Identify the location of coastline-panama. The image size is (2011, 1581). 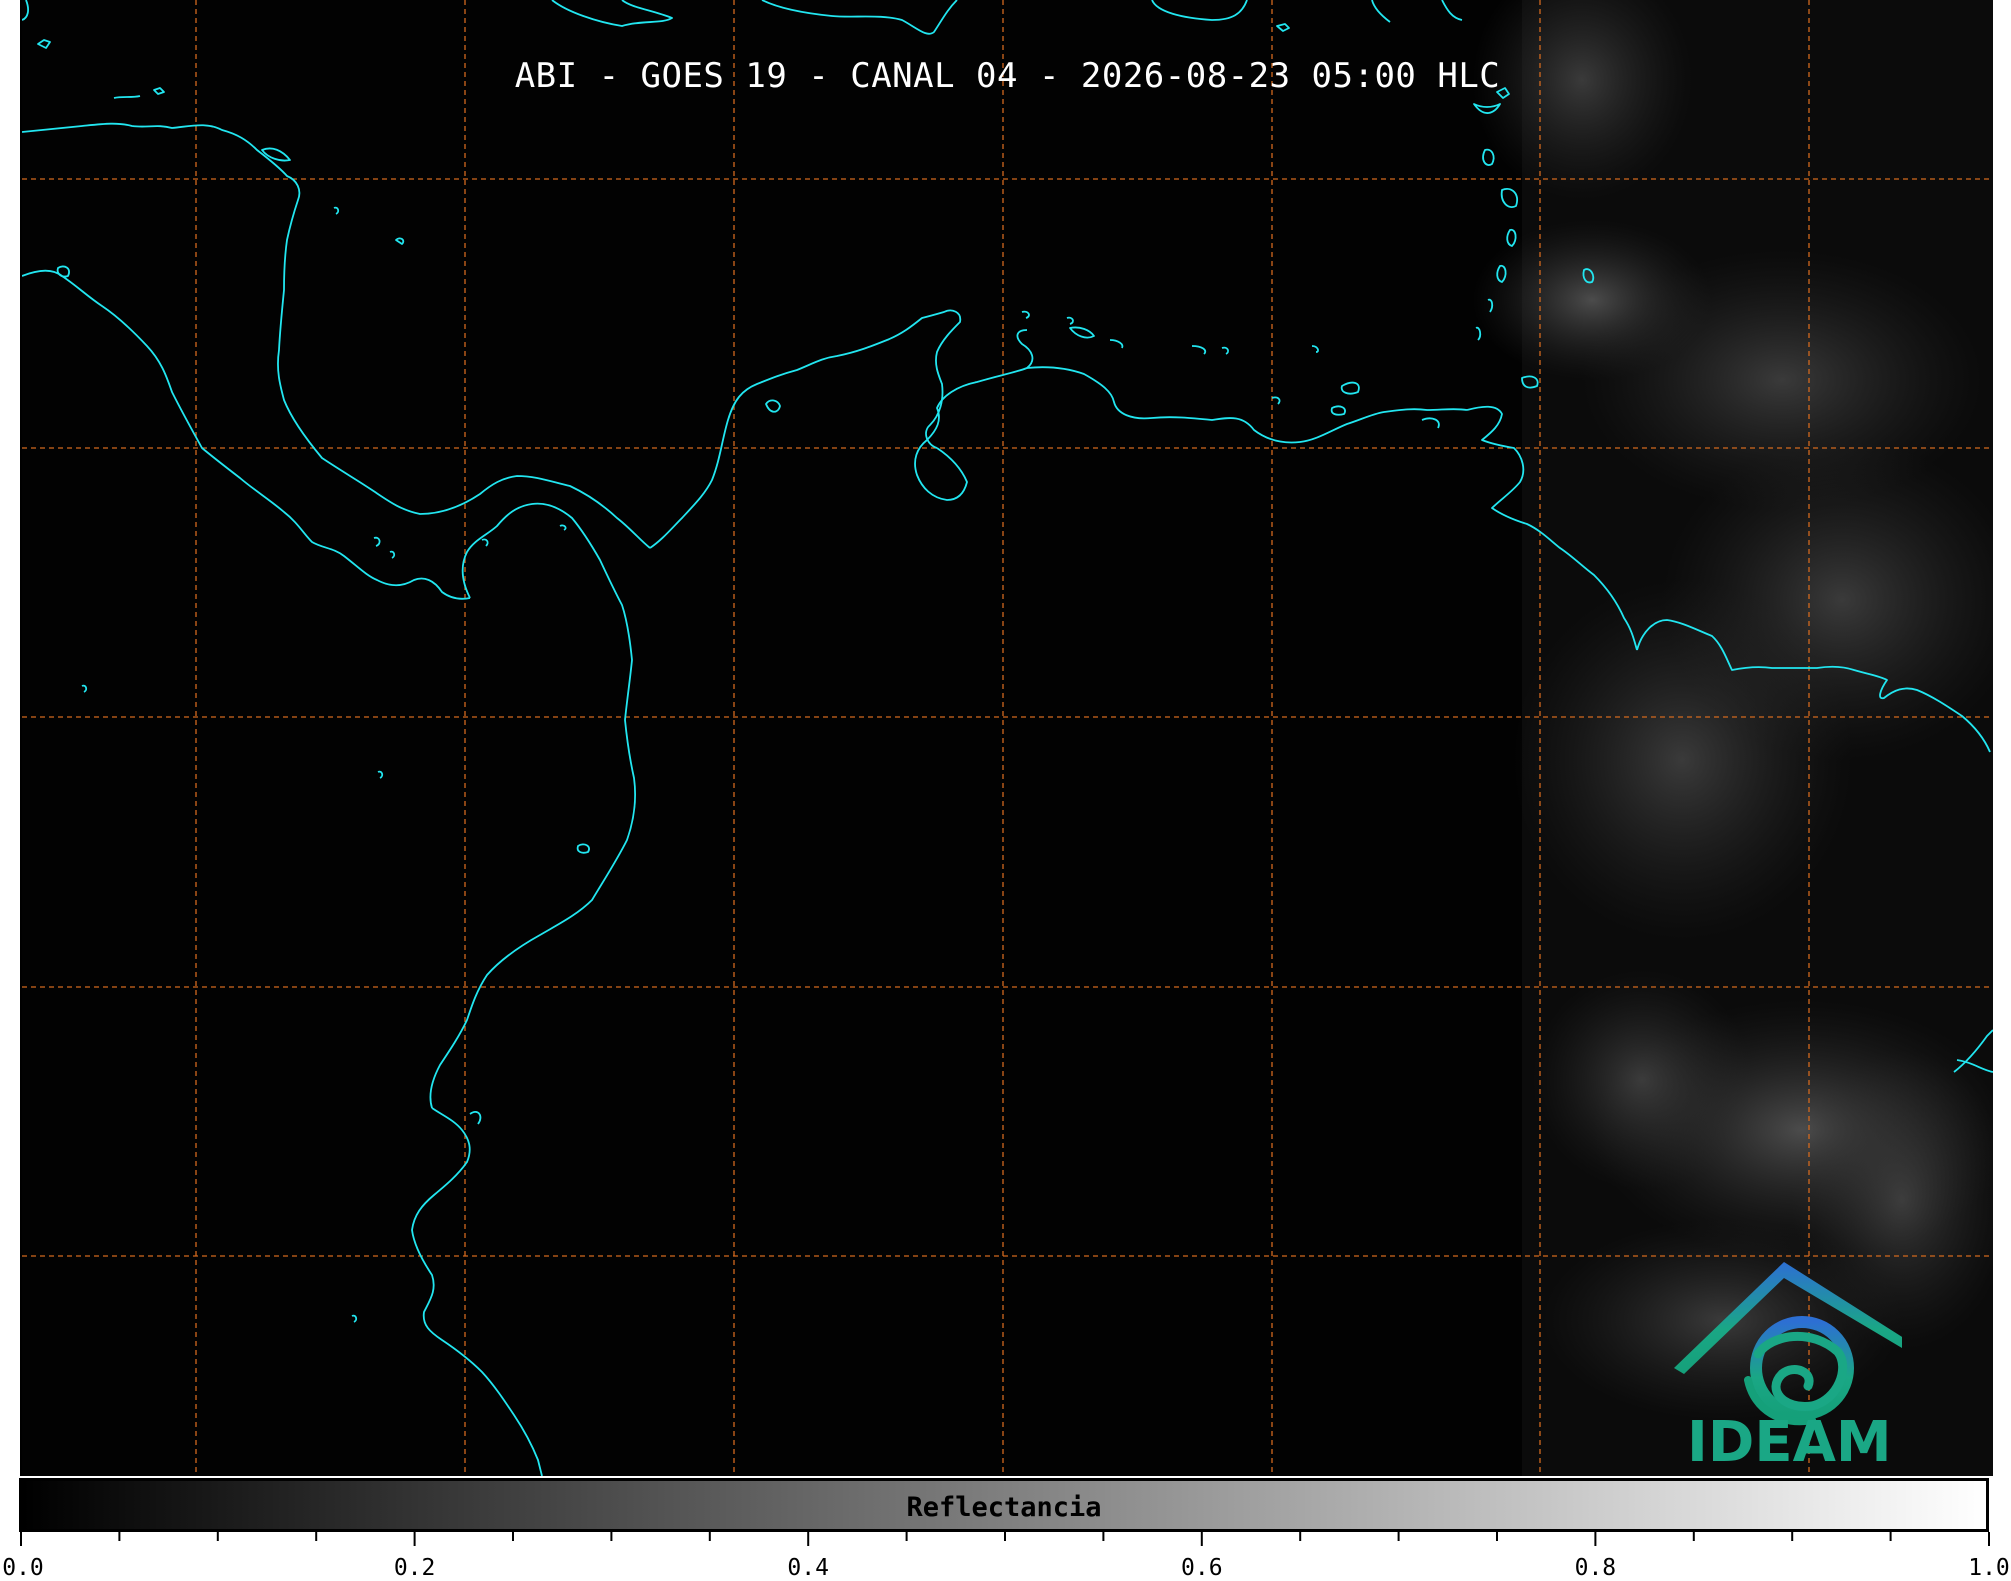
(533, 805).